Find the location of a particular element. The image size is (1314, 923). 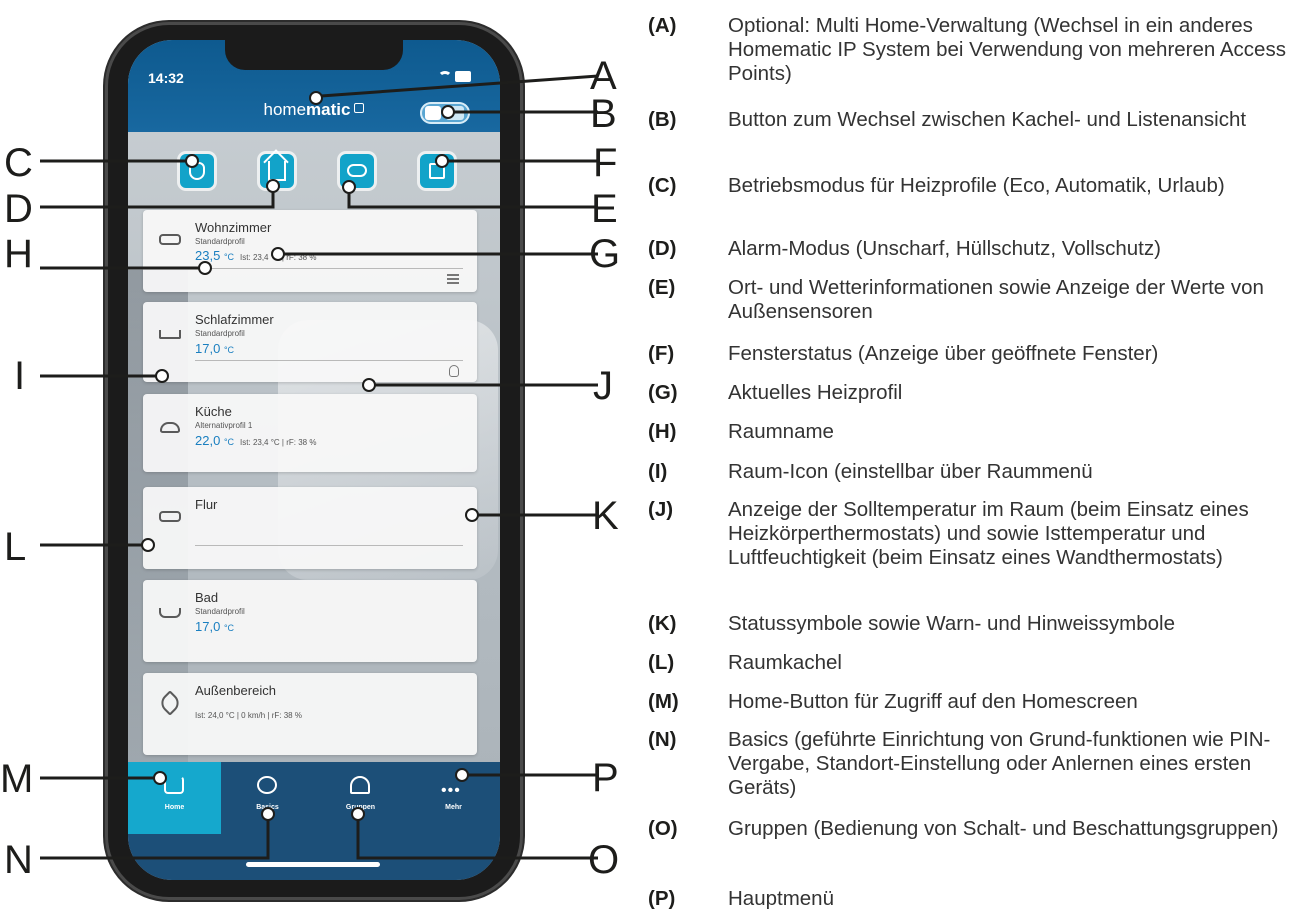

tab-label: Gruppen is located at coordinates (360, 807).